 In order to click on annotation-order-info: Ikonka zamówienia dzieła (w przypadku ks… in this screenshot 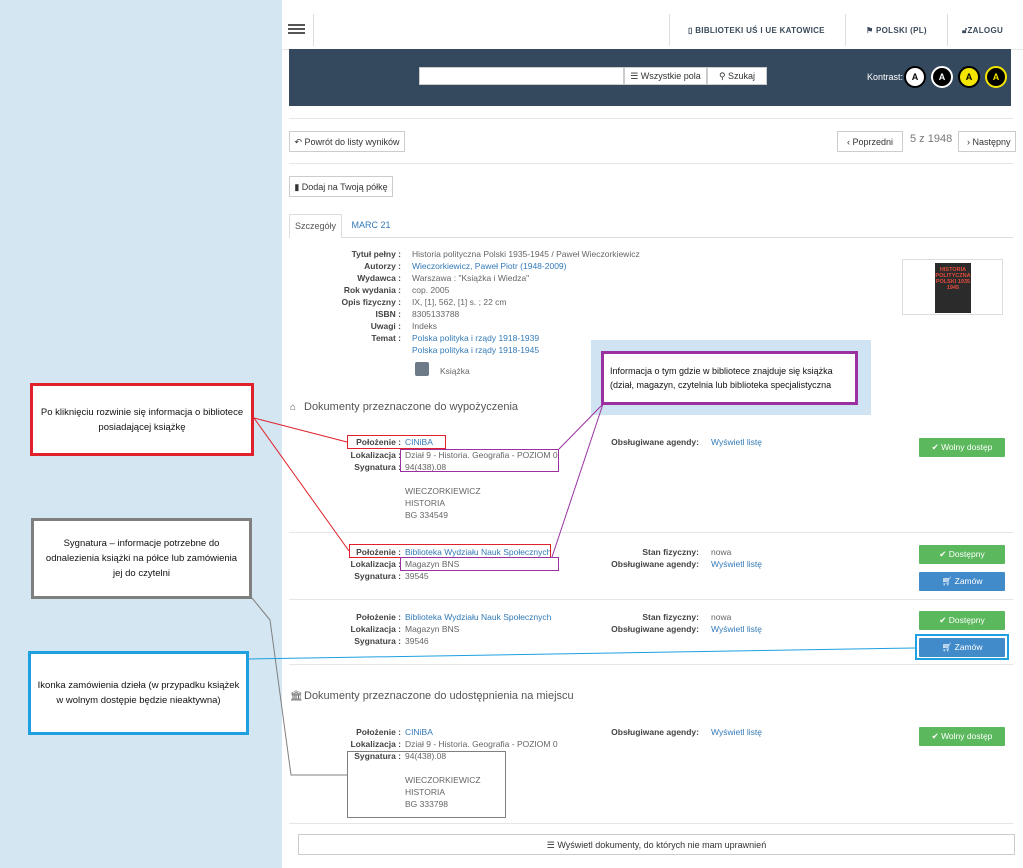, I will do `click(138, 693)`.